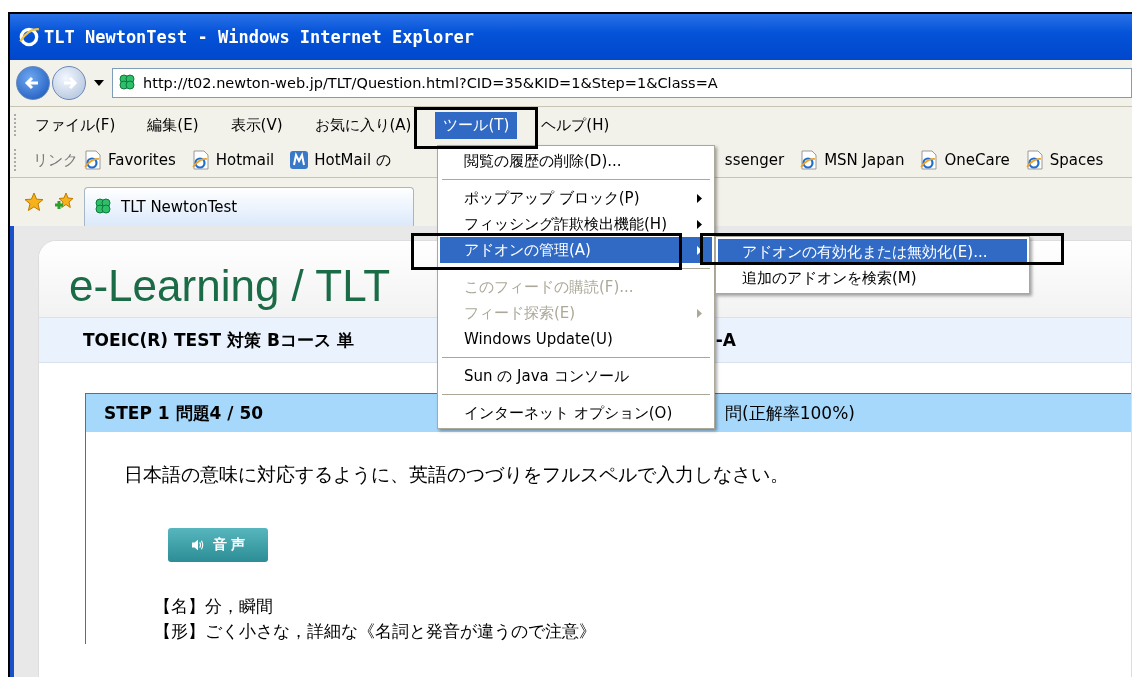 This screenshot has width=1132, height=677. Describe the element at coordinates (256, 125) in the screenshot. I see `menu-item: 表示(V)` at that location.